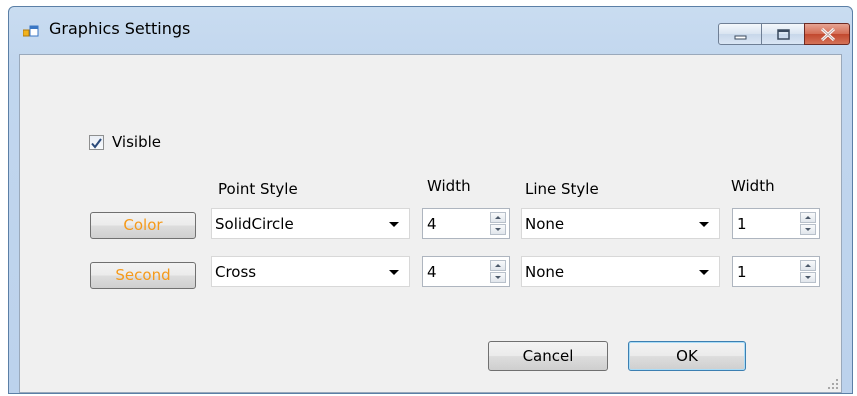  What do you see at coordinates (430, 30) in the screenshot?
I see `title-bar: Graphics Settings` at bounding box center [430, 30].